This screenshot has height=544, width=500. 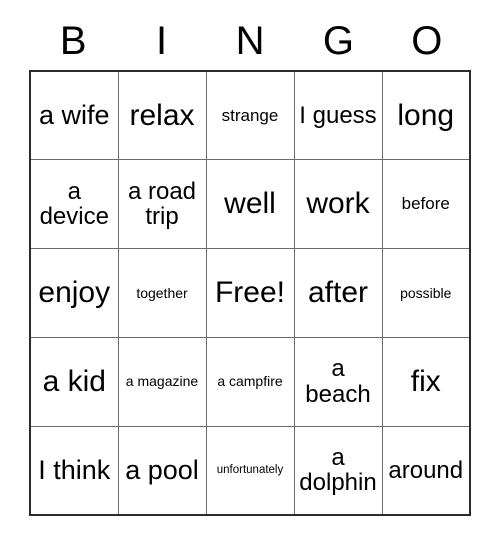 I want to click on bingo-cell-o3: possible, so click(x=426, y=293).